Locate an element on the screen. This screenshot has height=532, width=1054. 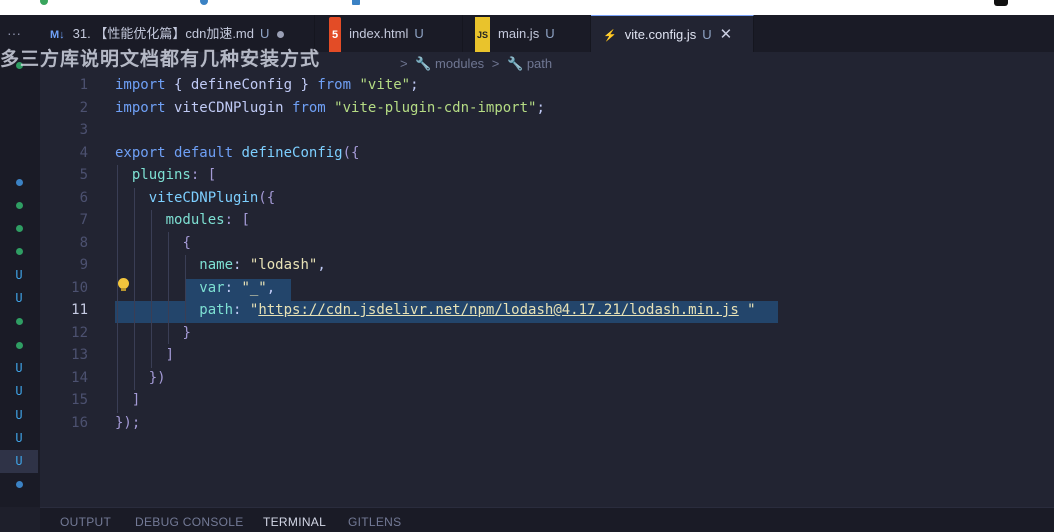
panel-tab-output: OUTPUT is located at coordinates (85, 522).